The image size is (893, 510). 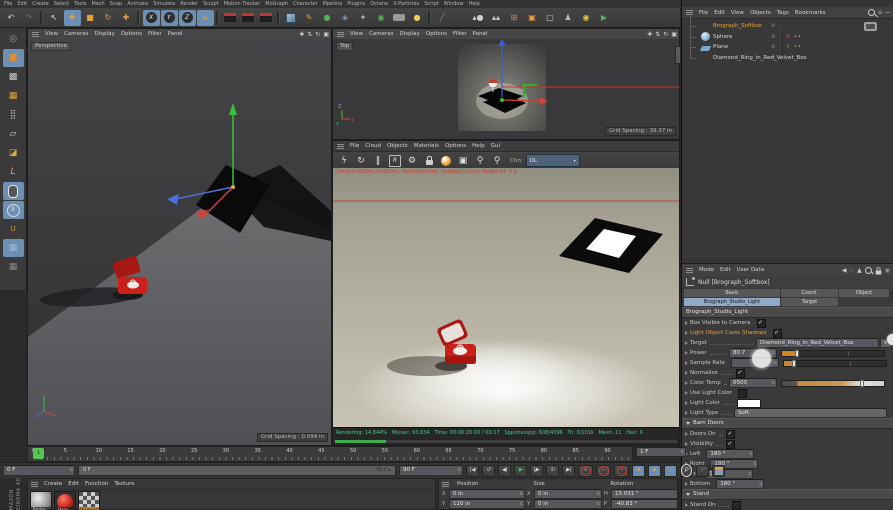 I want to click on live-selection-icon: ↖, so click(x=54, y=18).